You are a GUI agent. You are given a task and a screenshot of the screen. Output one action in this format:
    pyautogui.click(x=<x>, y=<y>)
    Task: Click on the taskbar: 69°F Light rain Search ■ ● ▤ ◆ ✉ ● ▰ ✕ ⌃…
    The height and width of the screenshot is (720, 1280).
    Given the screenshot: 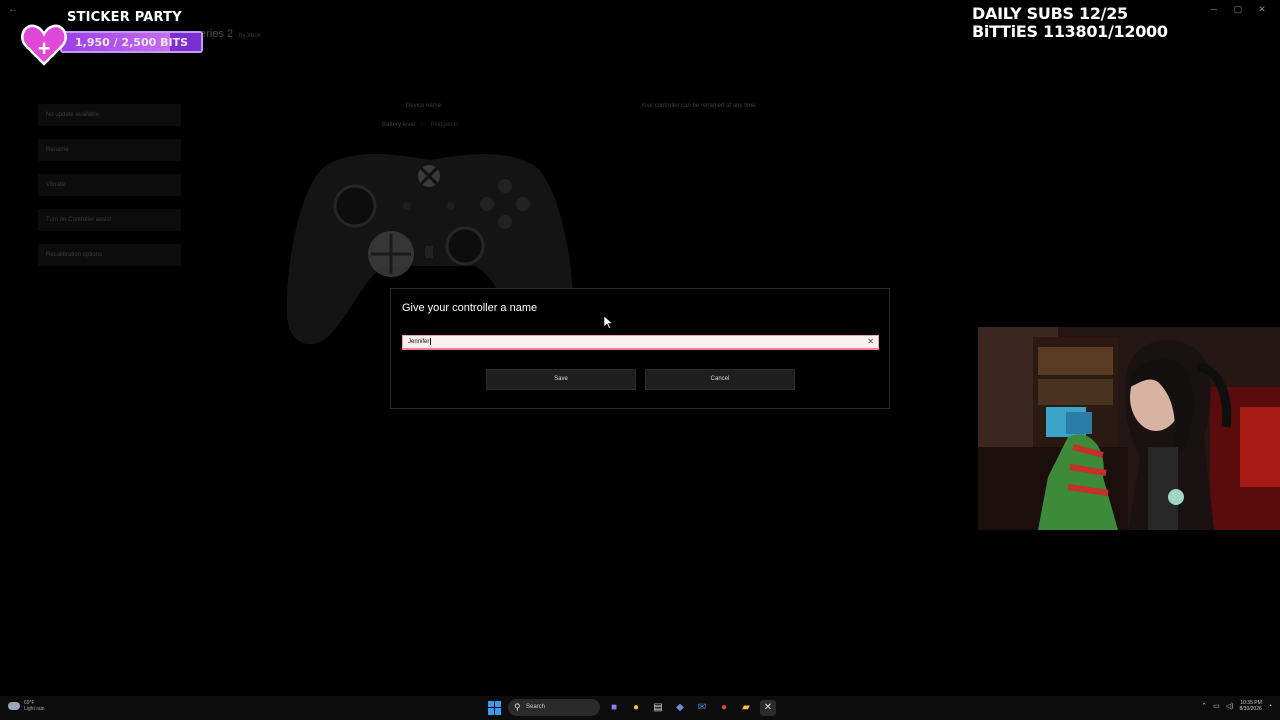 What is the action you would take?
    pyautogui.click(x=640, y=708)
    